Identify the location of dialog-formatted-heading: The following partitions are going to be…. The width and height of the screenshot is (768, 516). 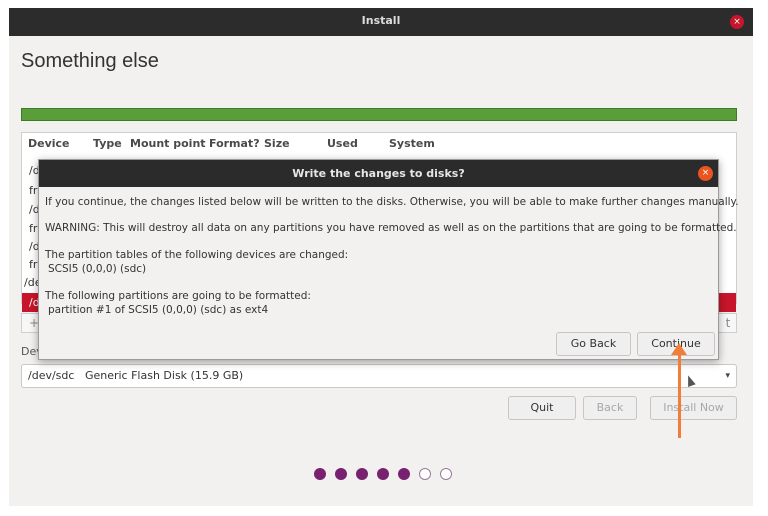
(178, 296).